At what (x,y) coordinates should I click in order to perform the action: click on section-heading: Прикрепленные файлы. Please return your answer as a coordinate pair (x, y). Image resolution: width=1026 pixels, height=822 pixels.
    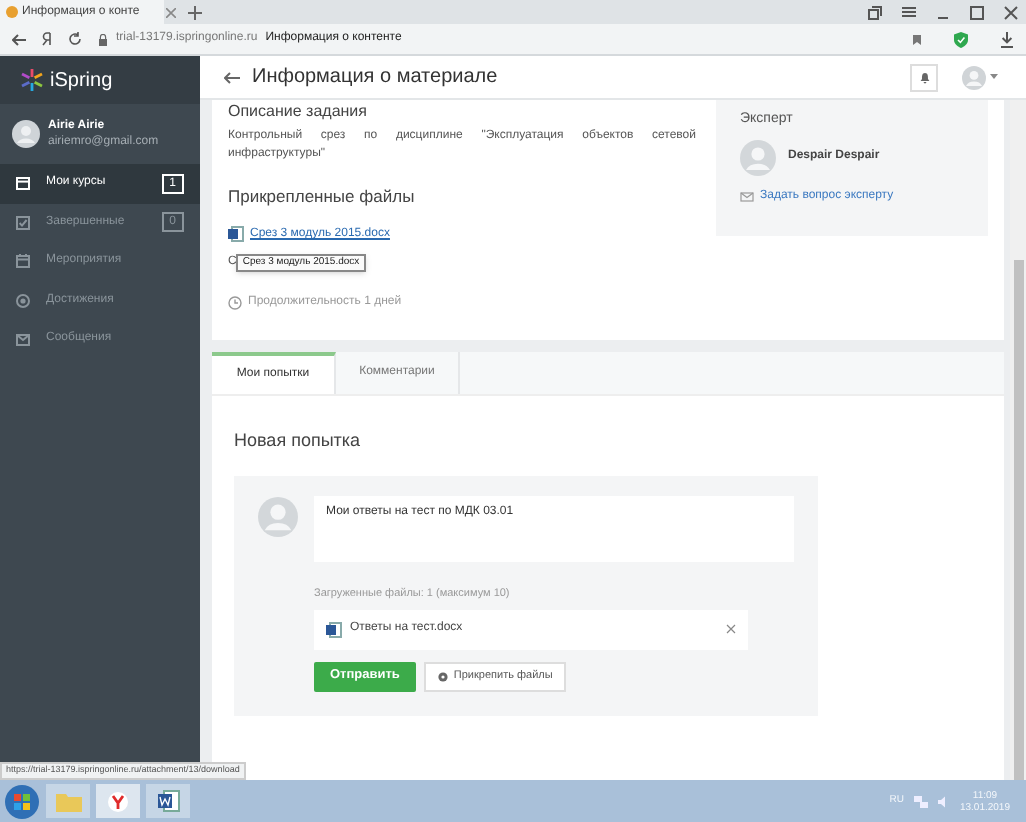
    Looking at the image, I should click on (322, 197).